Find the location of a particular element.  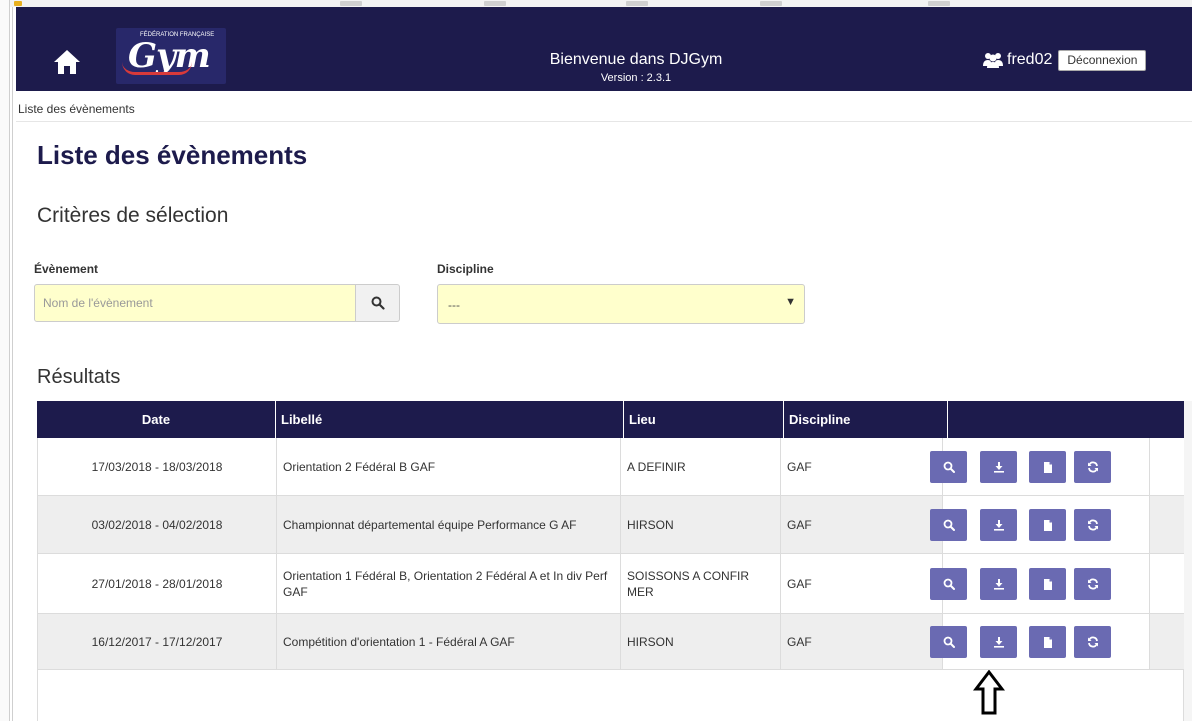

discipline-label: Discipline is located at coordinates (465, 269).